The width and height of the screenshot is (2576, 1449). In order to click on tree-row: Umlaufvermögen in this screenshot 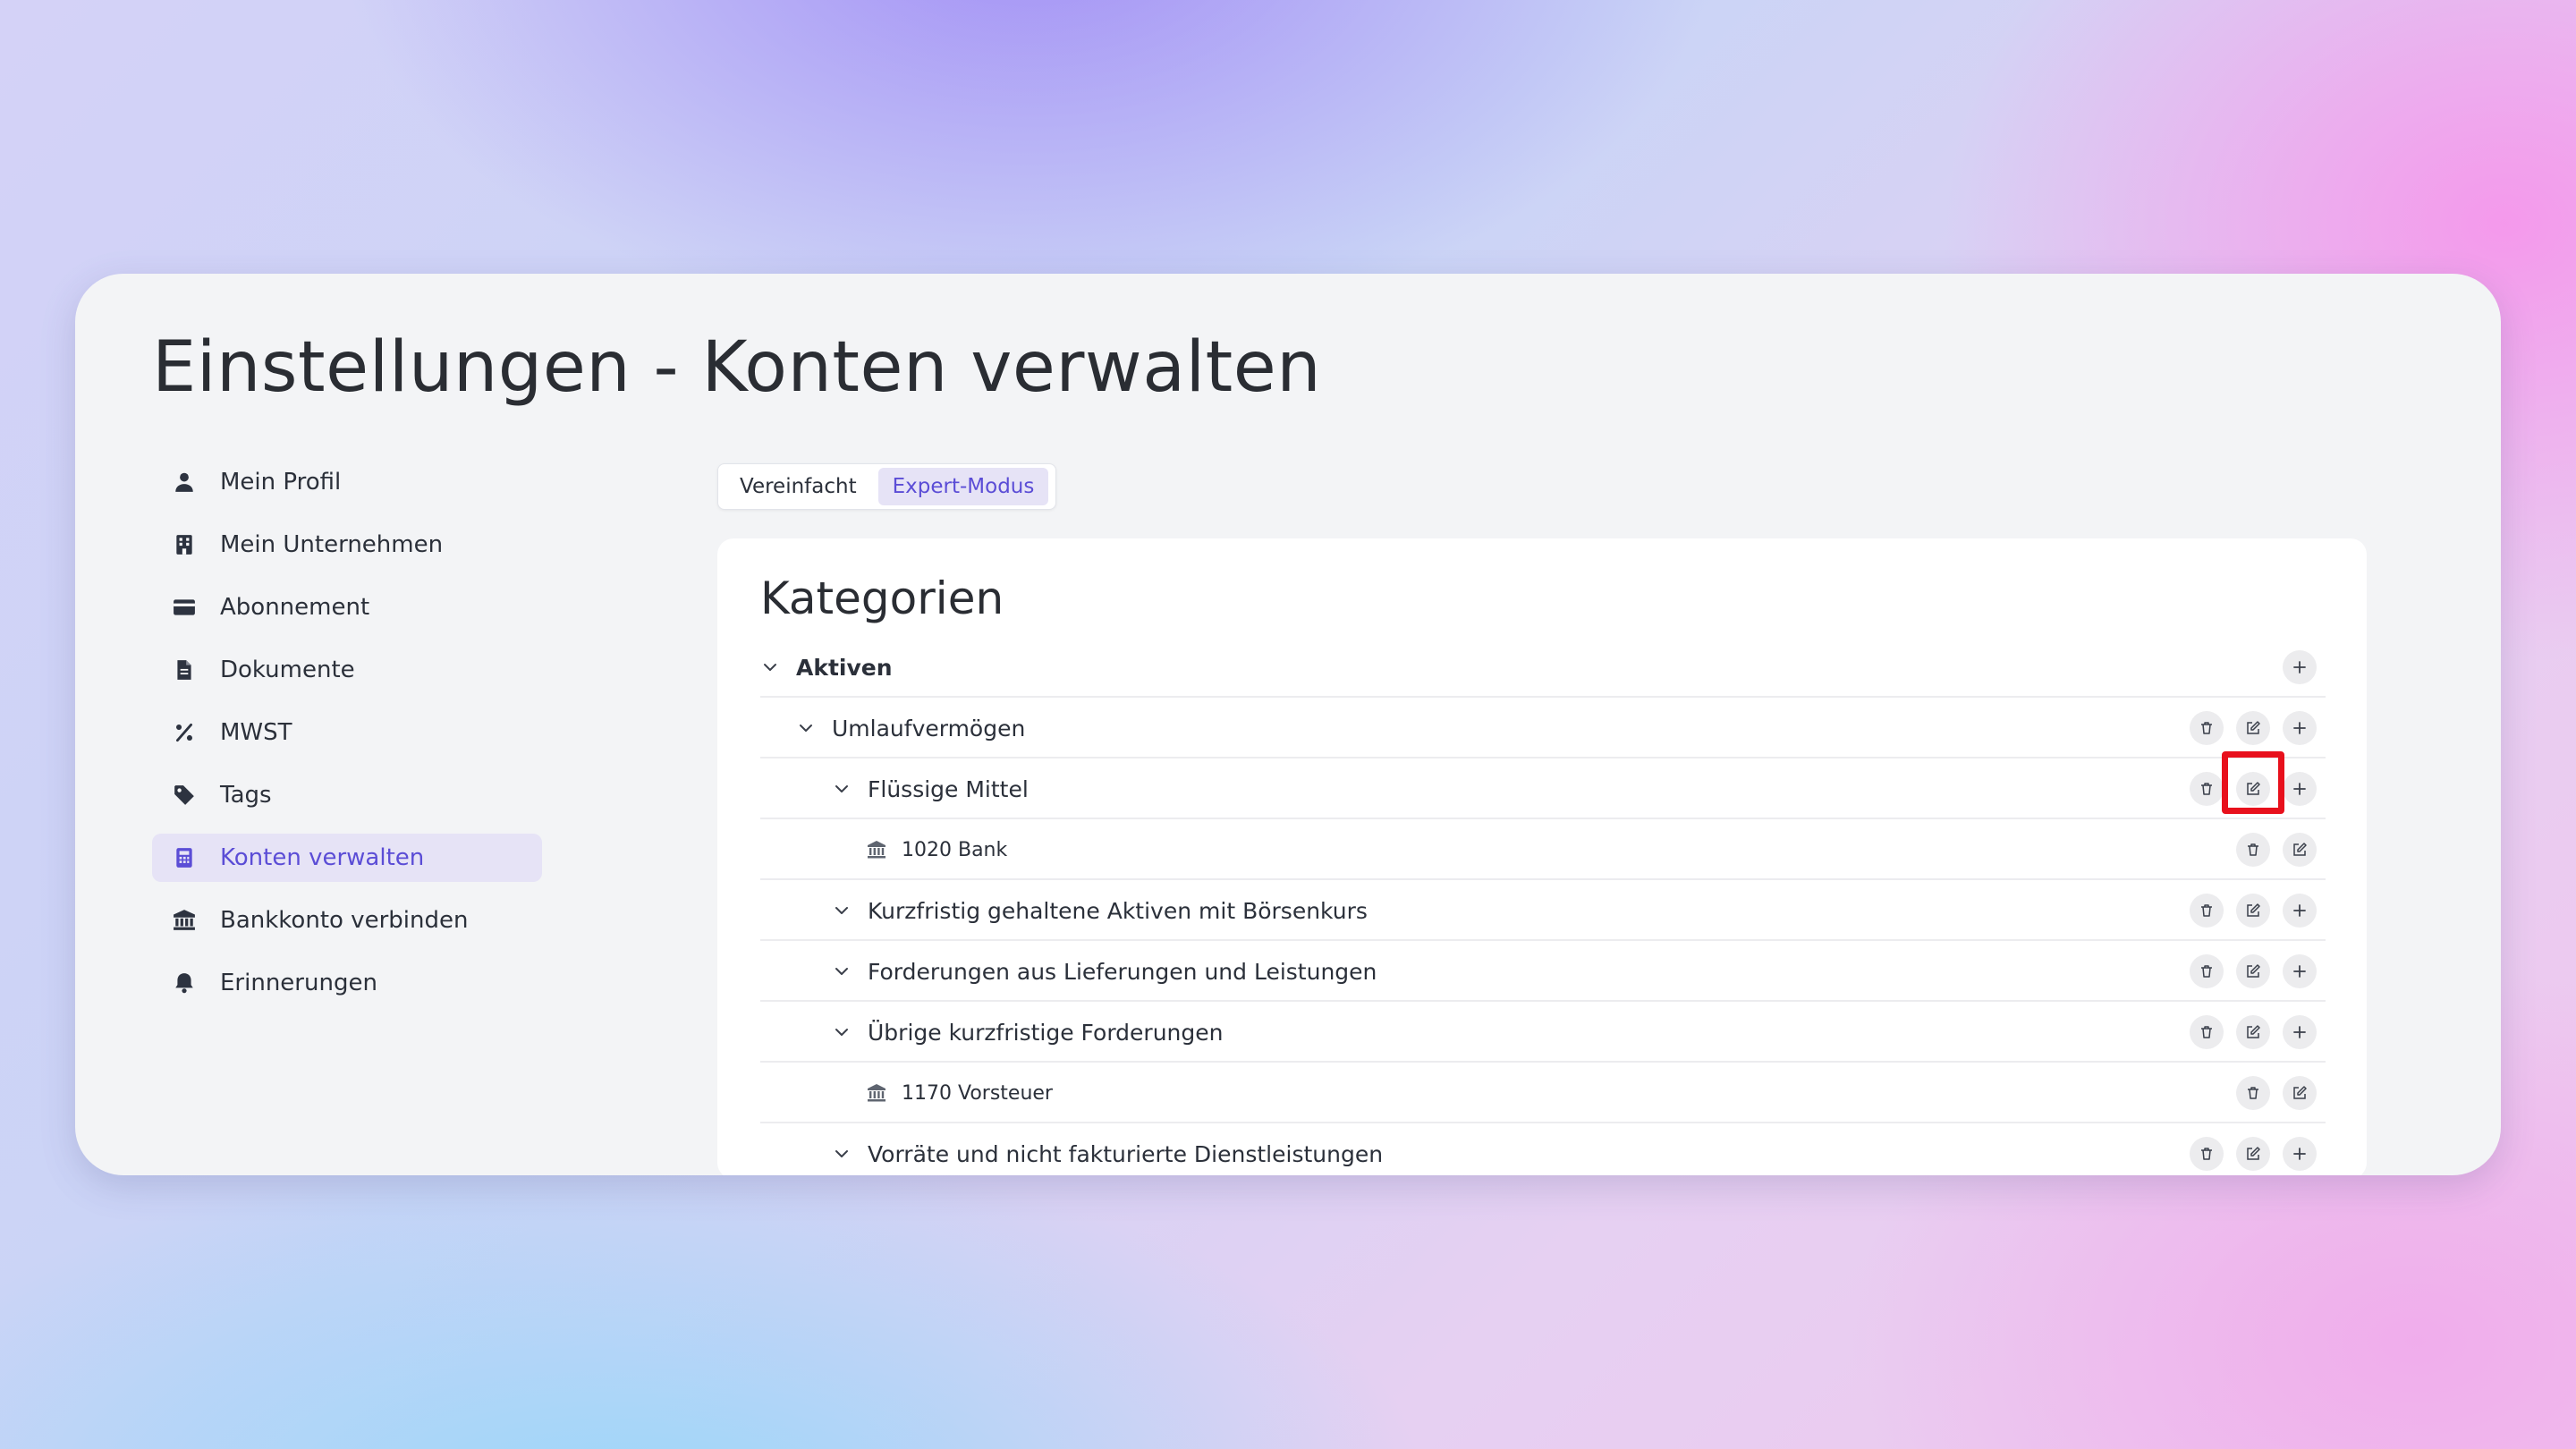, I will do `click(1543, 728)`.